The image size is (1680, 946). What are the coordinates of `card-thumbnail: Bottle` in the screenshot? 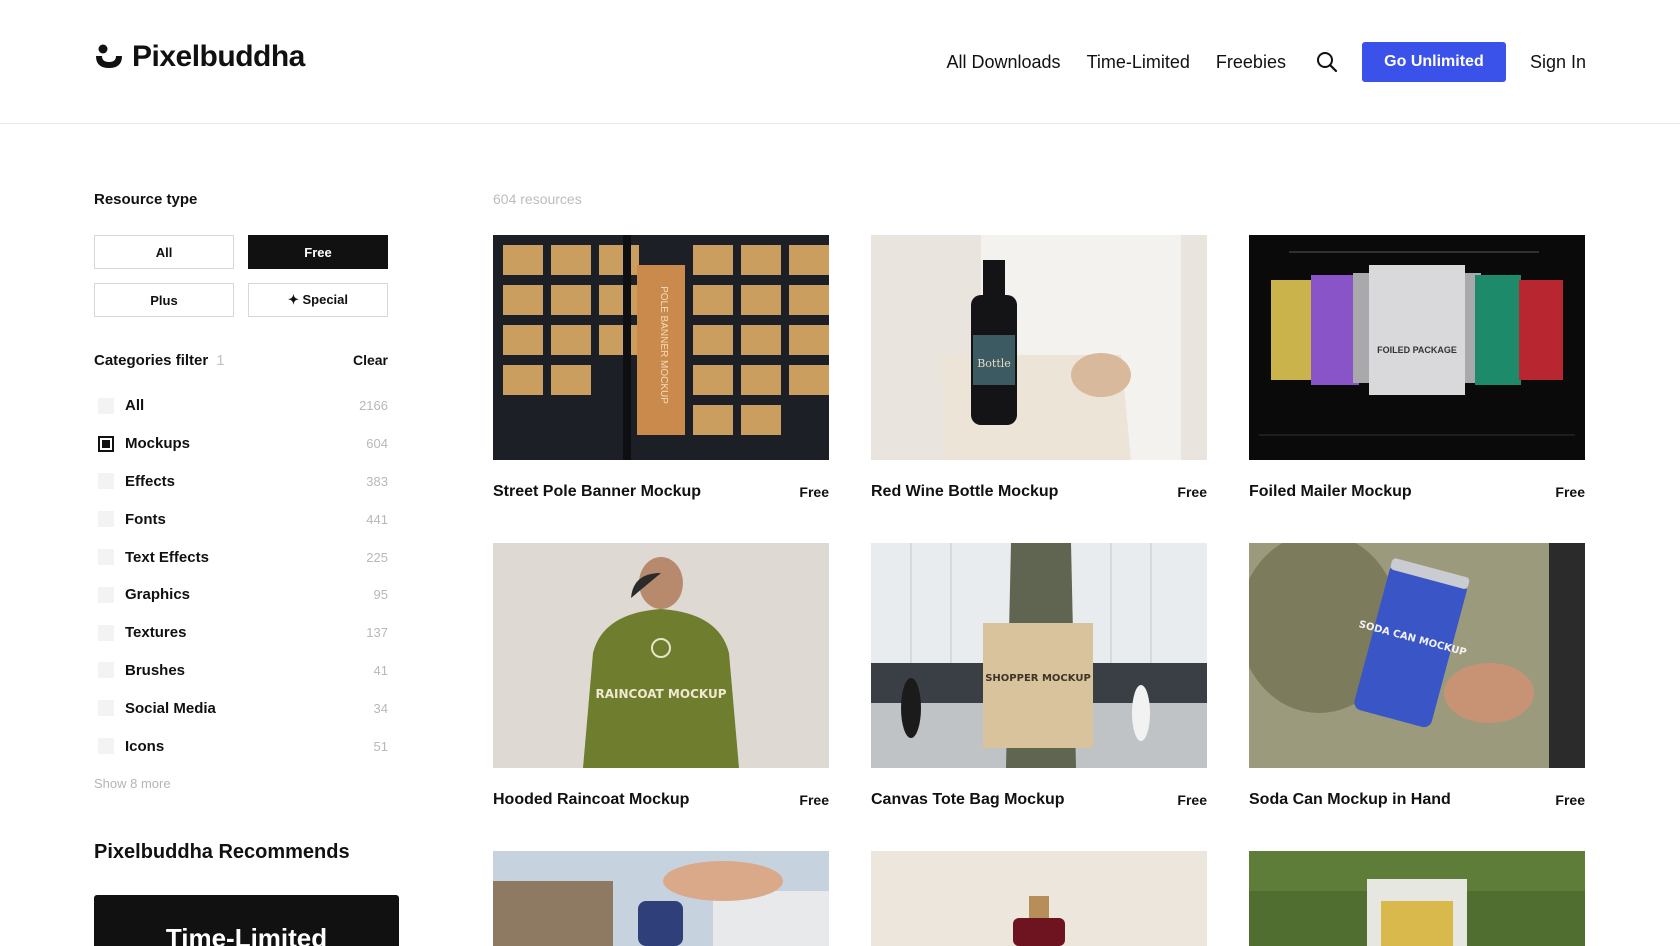 It's located at (1039, 347).